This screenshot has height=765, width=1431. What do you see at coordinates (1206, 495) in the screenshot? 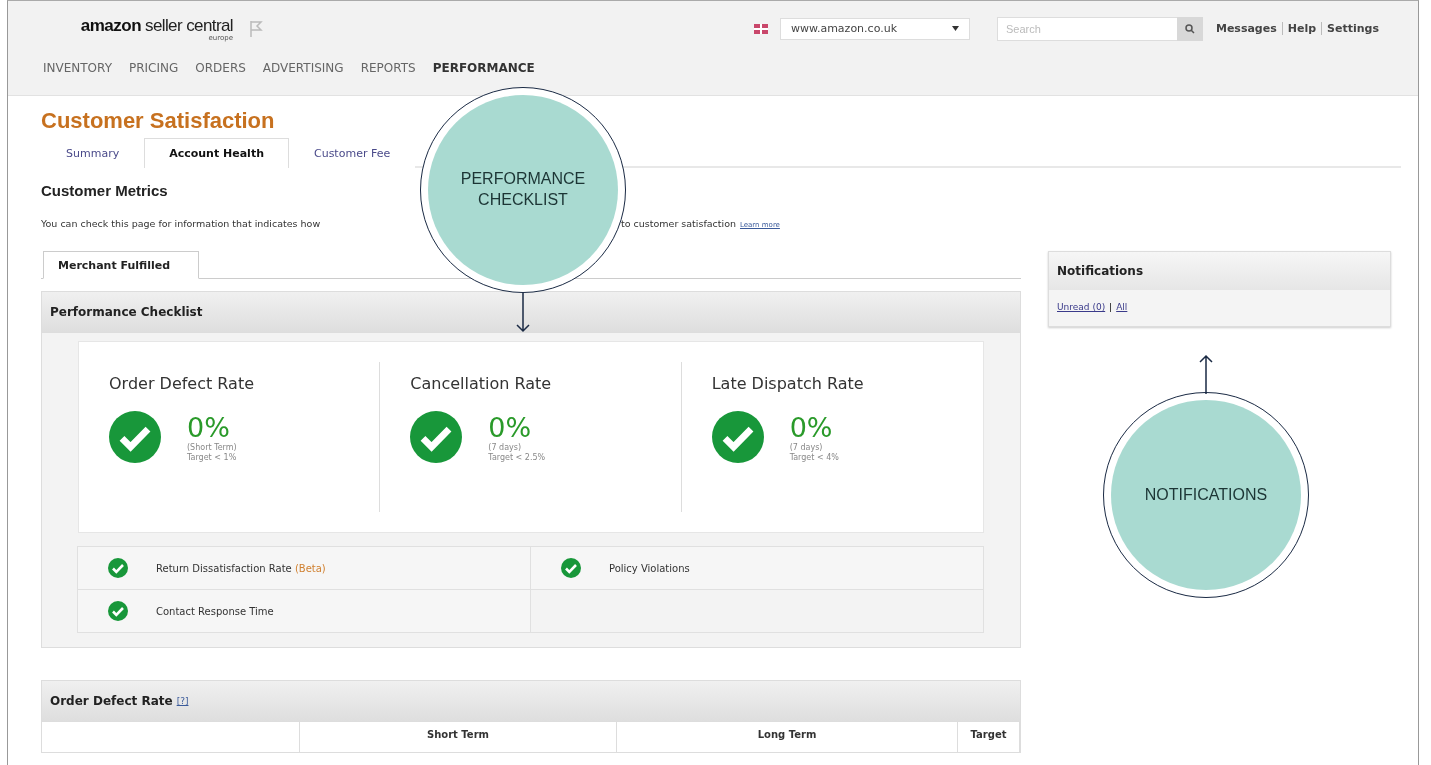
I see `callout-text: NOTIFICATIONS` at bounding box center [1206, 495].